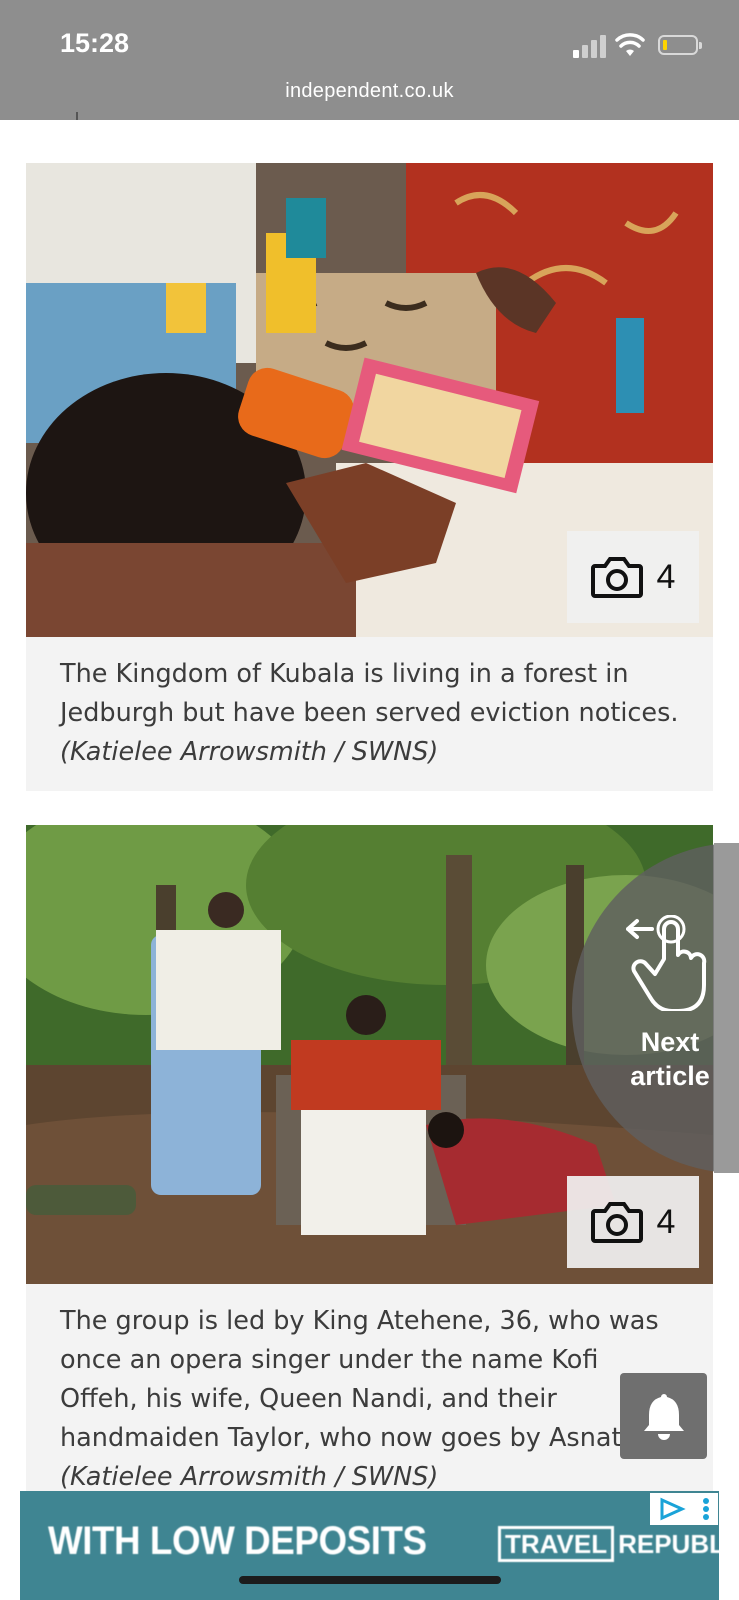 This screenshot has width=739, height=1600. What do you see at coordinates (726, 1008) in the screenshot?
I see `next-article-edge` at bounding box center [726, 1008].